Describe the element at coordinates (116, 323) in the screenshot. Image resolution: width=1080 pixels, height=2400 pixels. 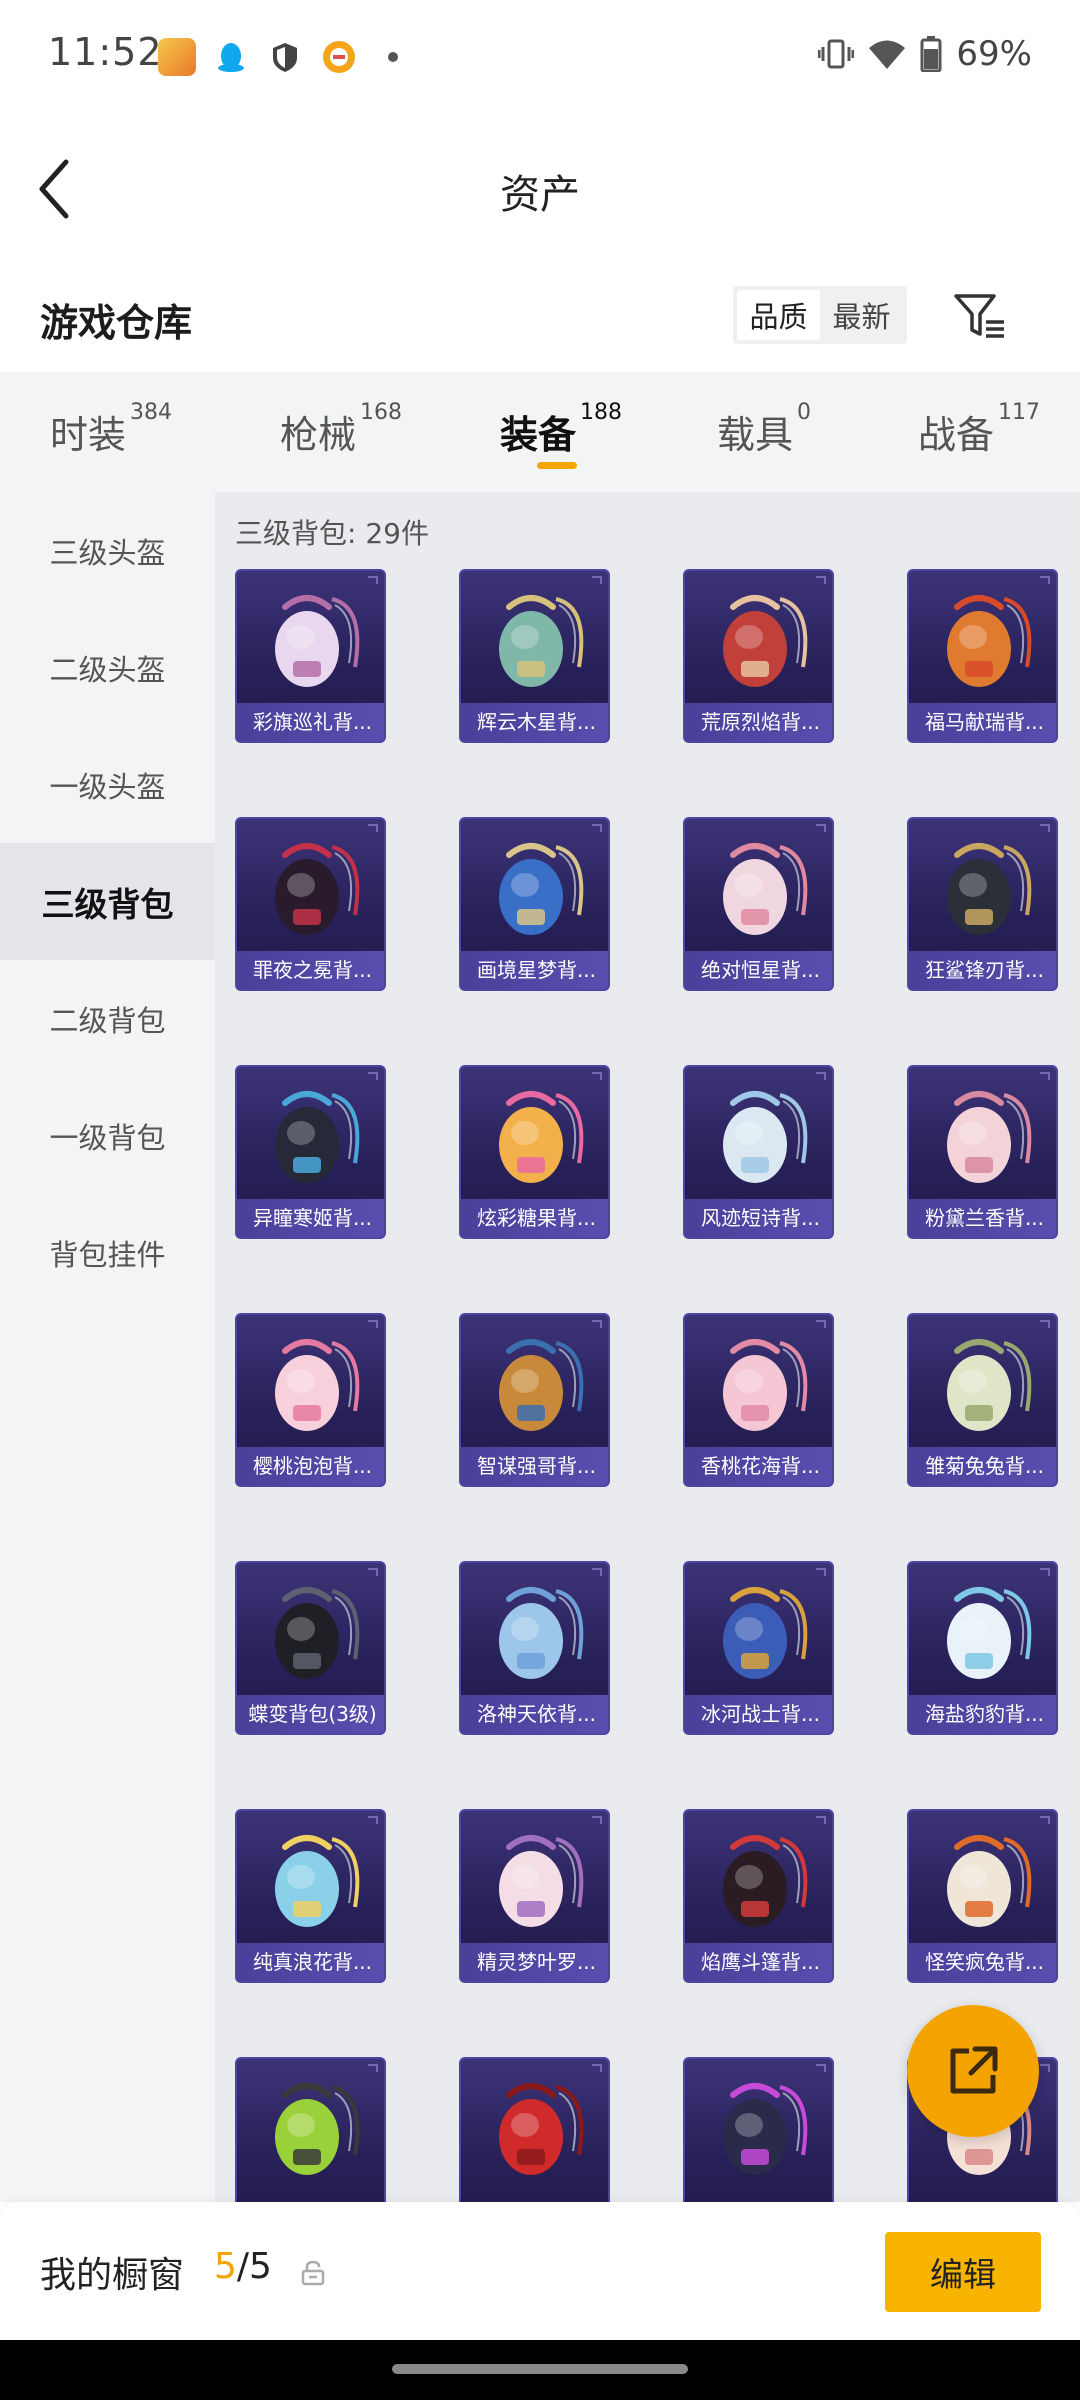
I see `section-title: 游戏仓库` at that location.